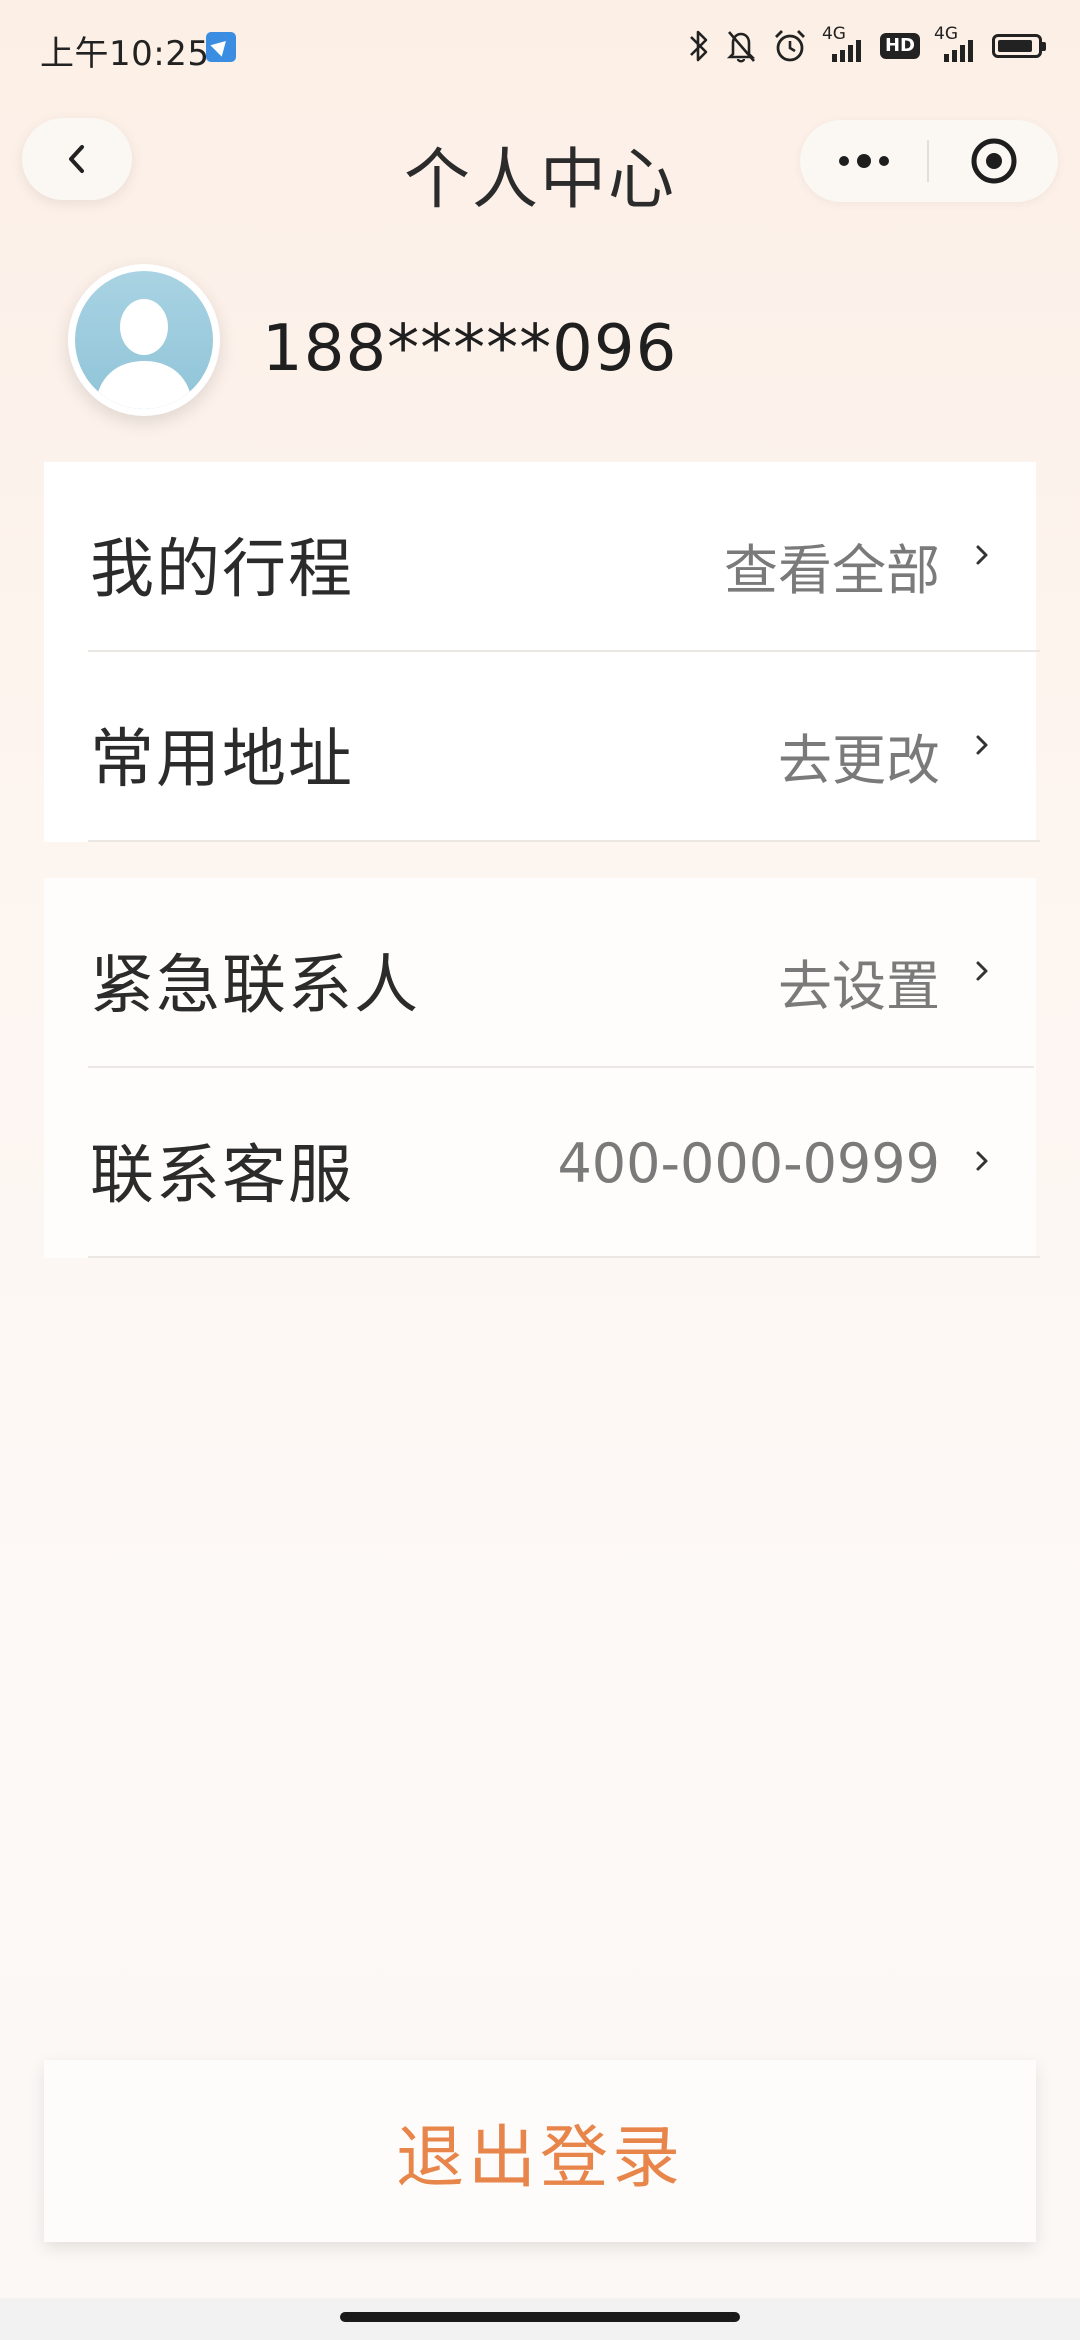 The image size is (1080, 2340). What do you see at coordinates (540, 48) in the screenshot?
I see `status-bar: 上午10:25 4G HD 4G` at bounding box center [540, 48].